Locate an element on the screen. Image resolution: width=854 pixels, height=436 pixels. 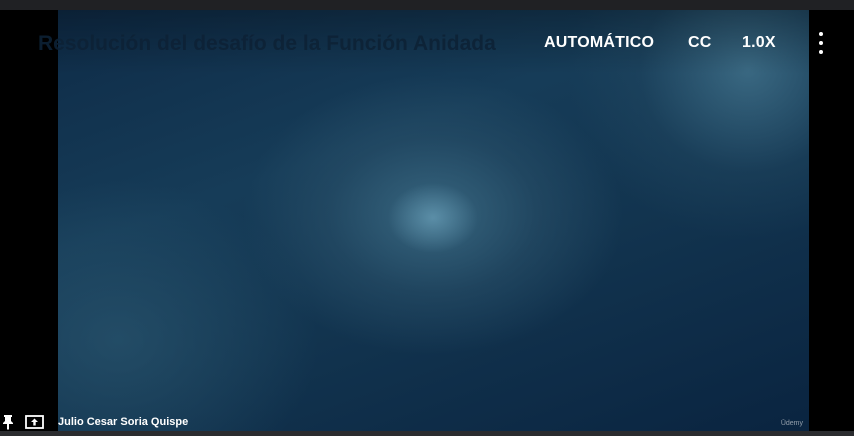
window-top-strip is located at coordinates (427, 5).